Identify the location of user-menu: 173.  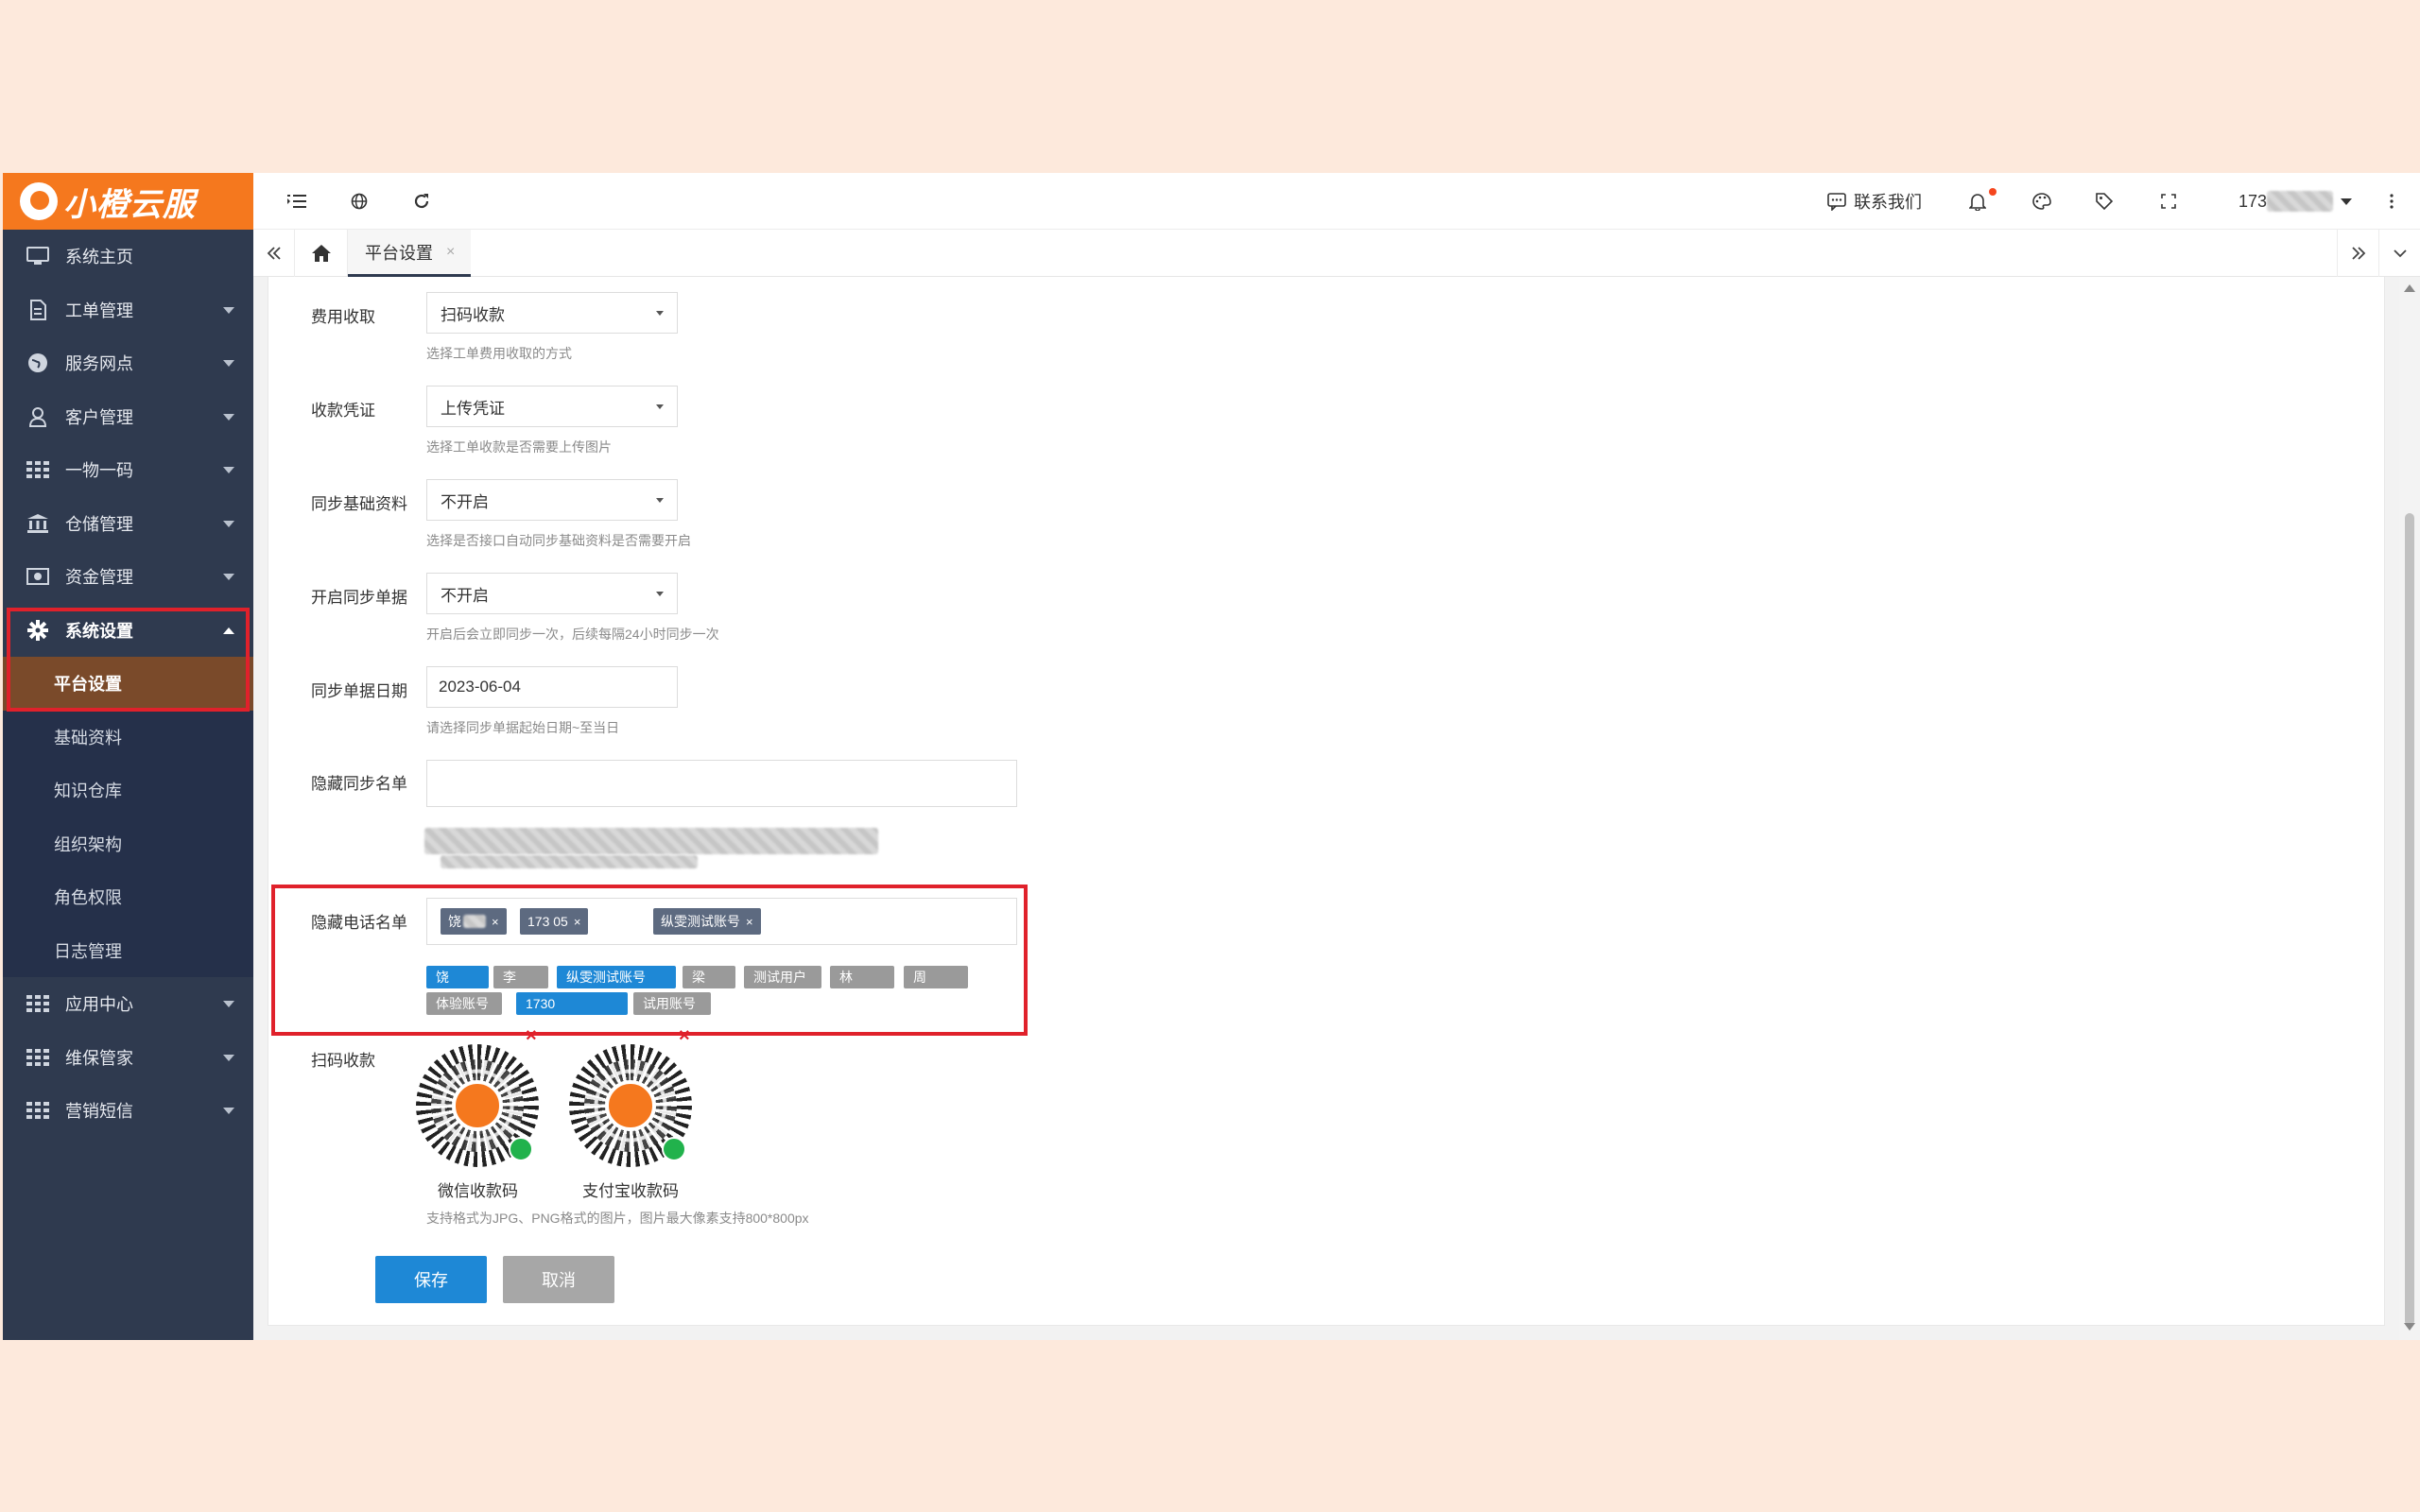
(2295, 201).